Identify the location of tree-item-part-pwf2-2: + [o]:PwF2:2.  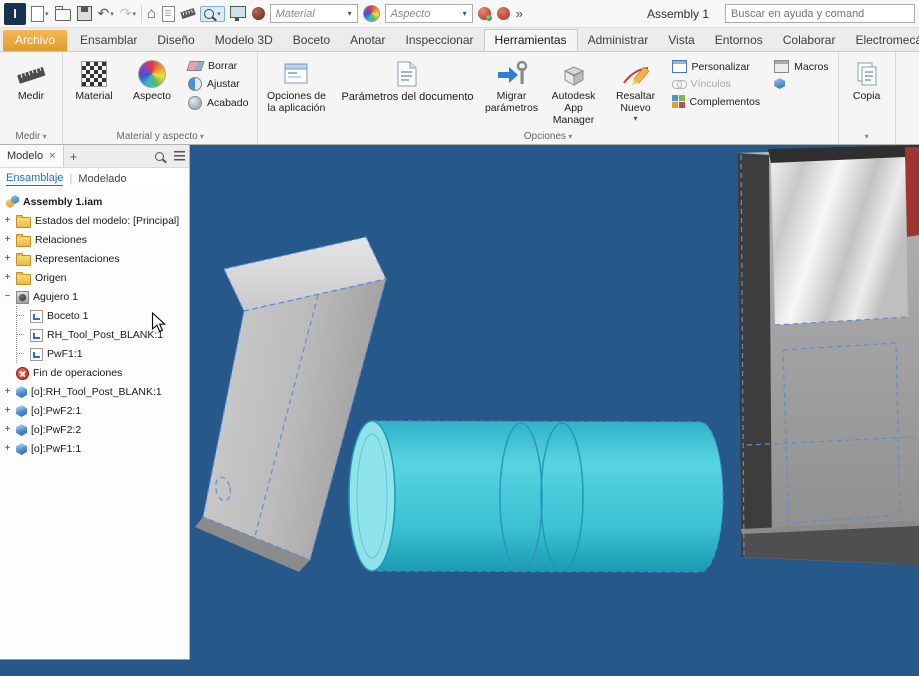
(96, 429).